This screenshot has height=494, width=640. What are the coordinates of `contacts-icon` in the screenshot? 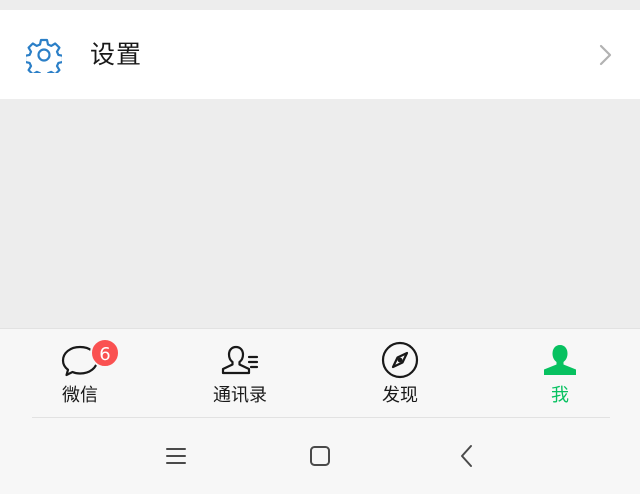 It's located at (240, 360).